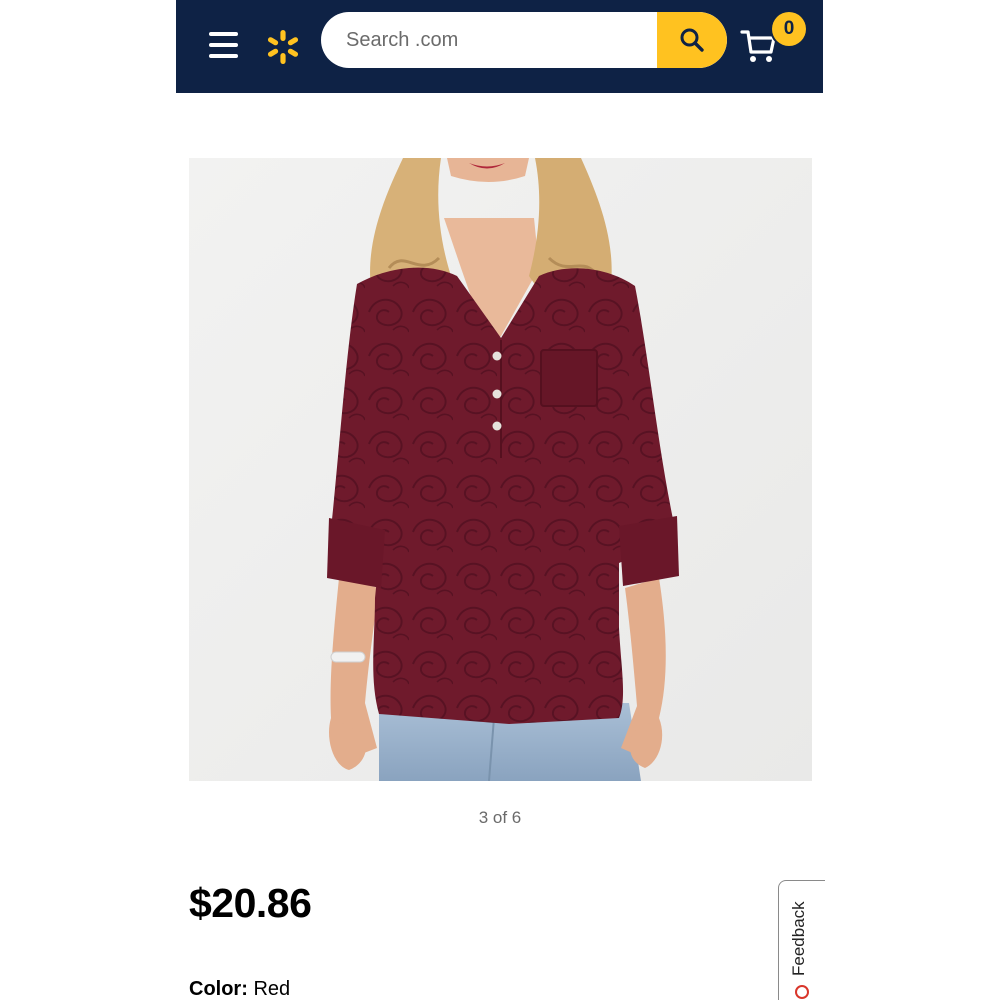  What do you see at coordinates (283, 47) in the screenshot?
I see `walmart-spark-icon` at bounding box center [283, 47].